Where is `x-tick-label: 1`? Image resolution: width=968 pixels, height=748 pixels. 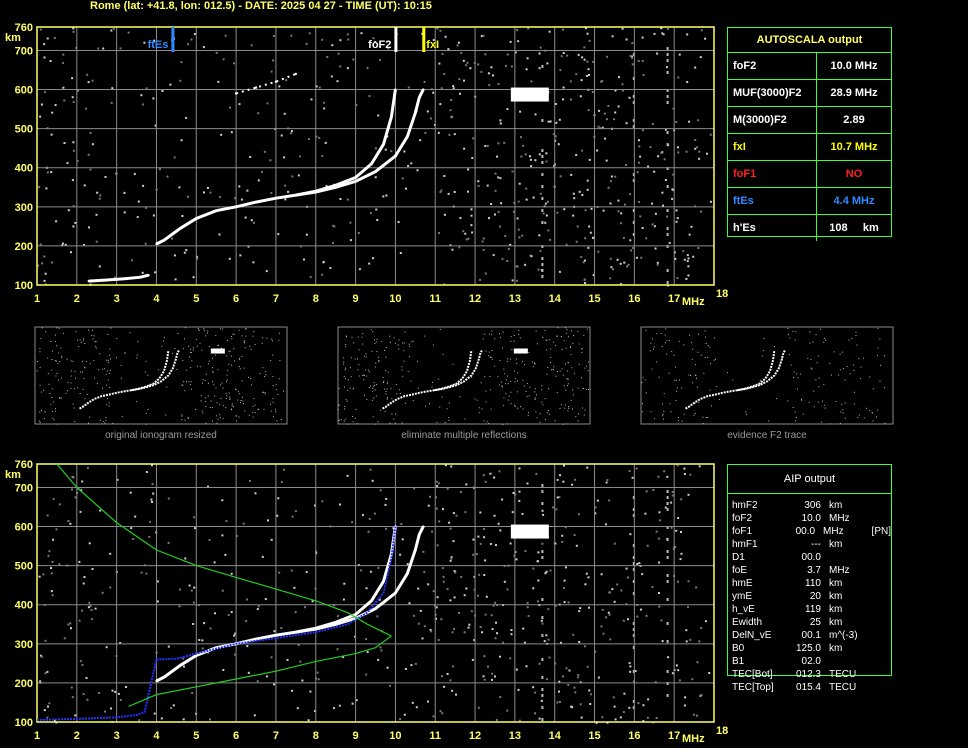
x-tick-label: 1 is located at coordinates (37, 736).